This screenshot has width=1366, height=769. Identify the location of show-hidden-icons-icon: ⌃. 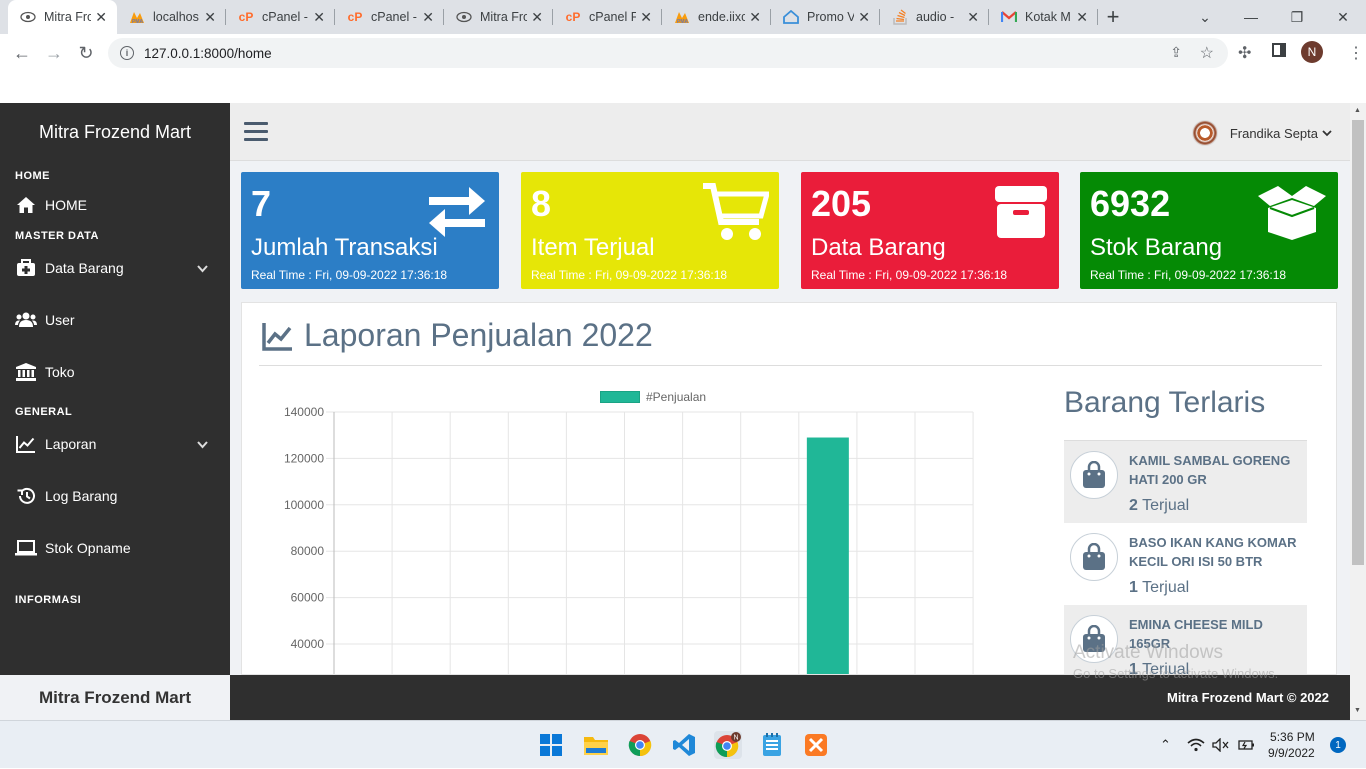
(1165, 745).